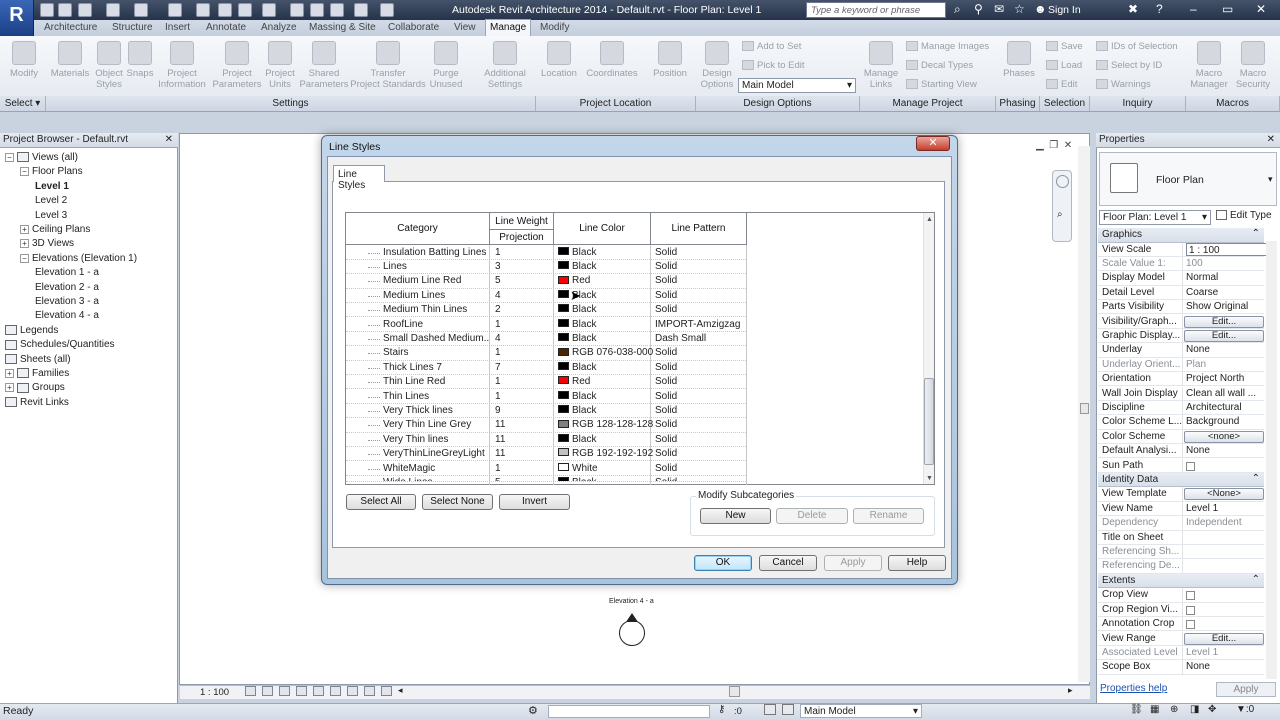  Describe the element at coordinates (1040, 145) in the screenshot. I see `view-minimize-icon: ▁` at that location.